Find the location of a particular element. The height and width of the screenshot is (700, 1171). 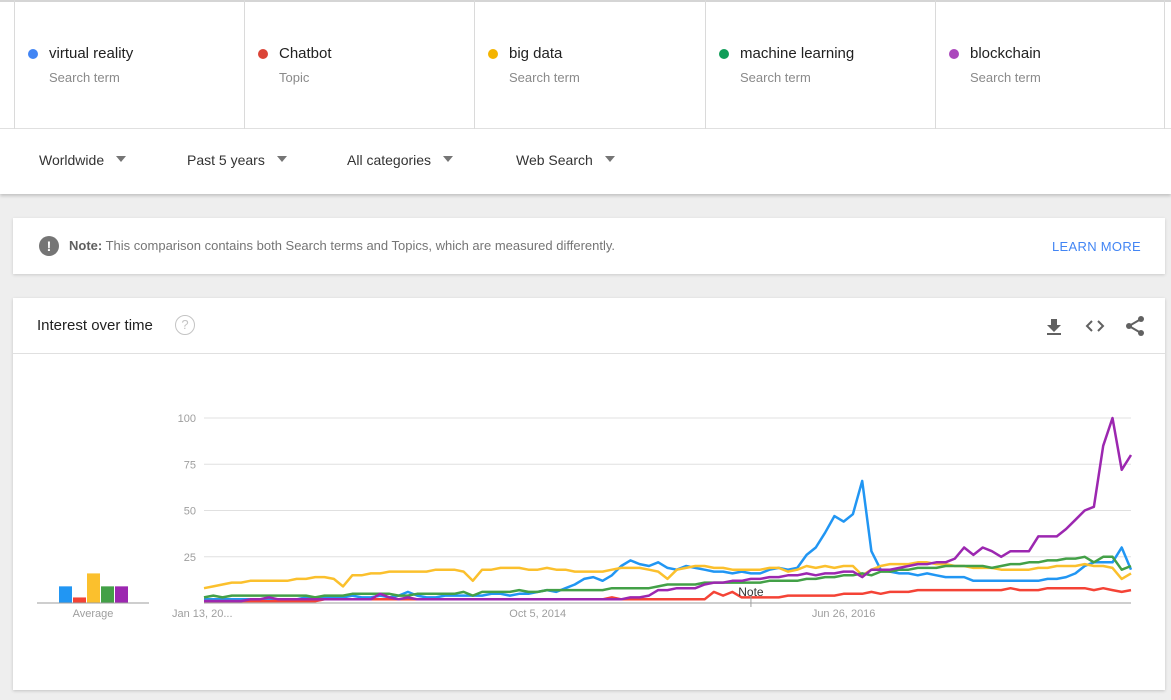

y-tick-label-100: 100 is located at coordinates (187, 419).